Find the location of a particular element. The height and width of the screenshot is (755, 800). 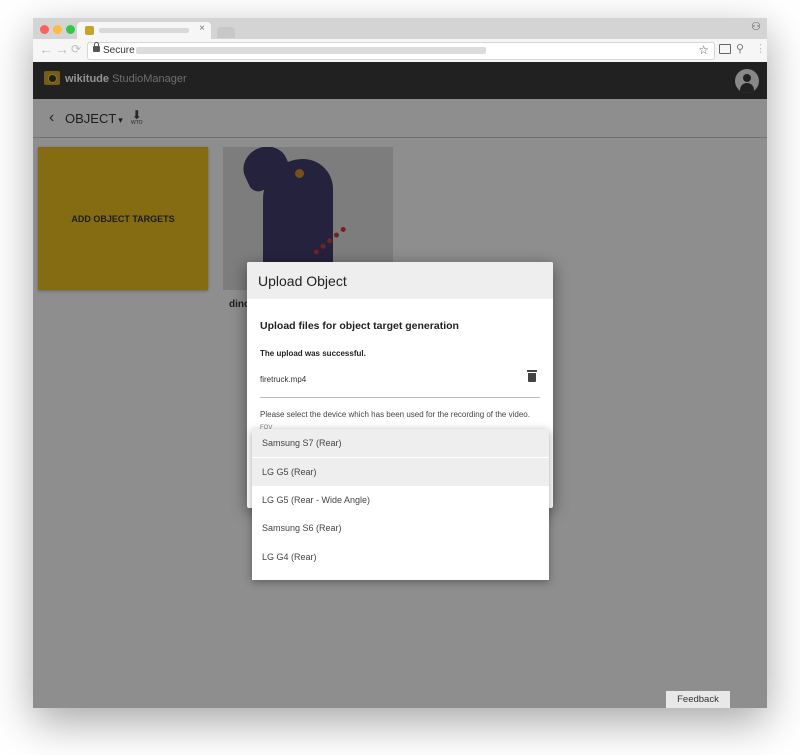

device-option-lg-g5-rear: LG G5 (Rear) is located at coordinates (400, 472).